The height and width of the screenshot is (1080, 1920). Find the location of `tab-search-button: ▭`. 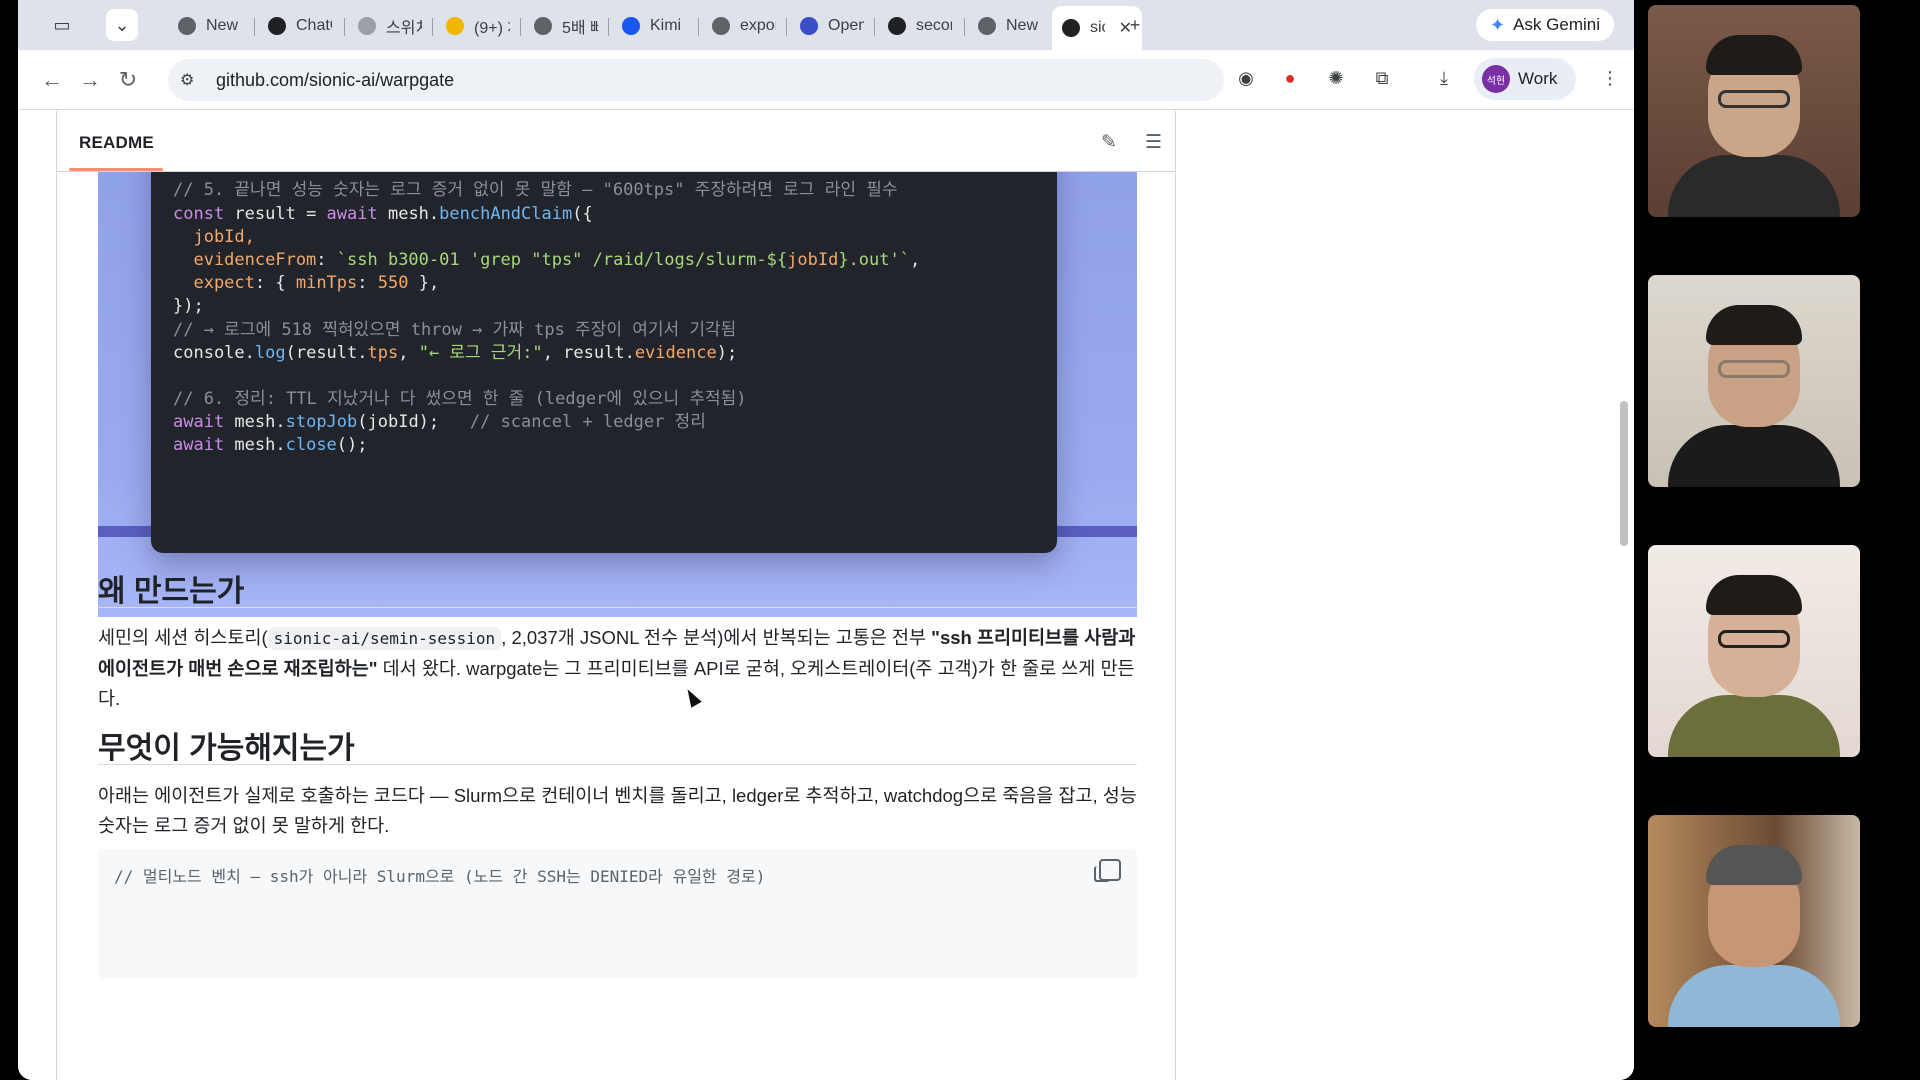

tab-search-button: ▭ is located at coordinates (62, 25).